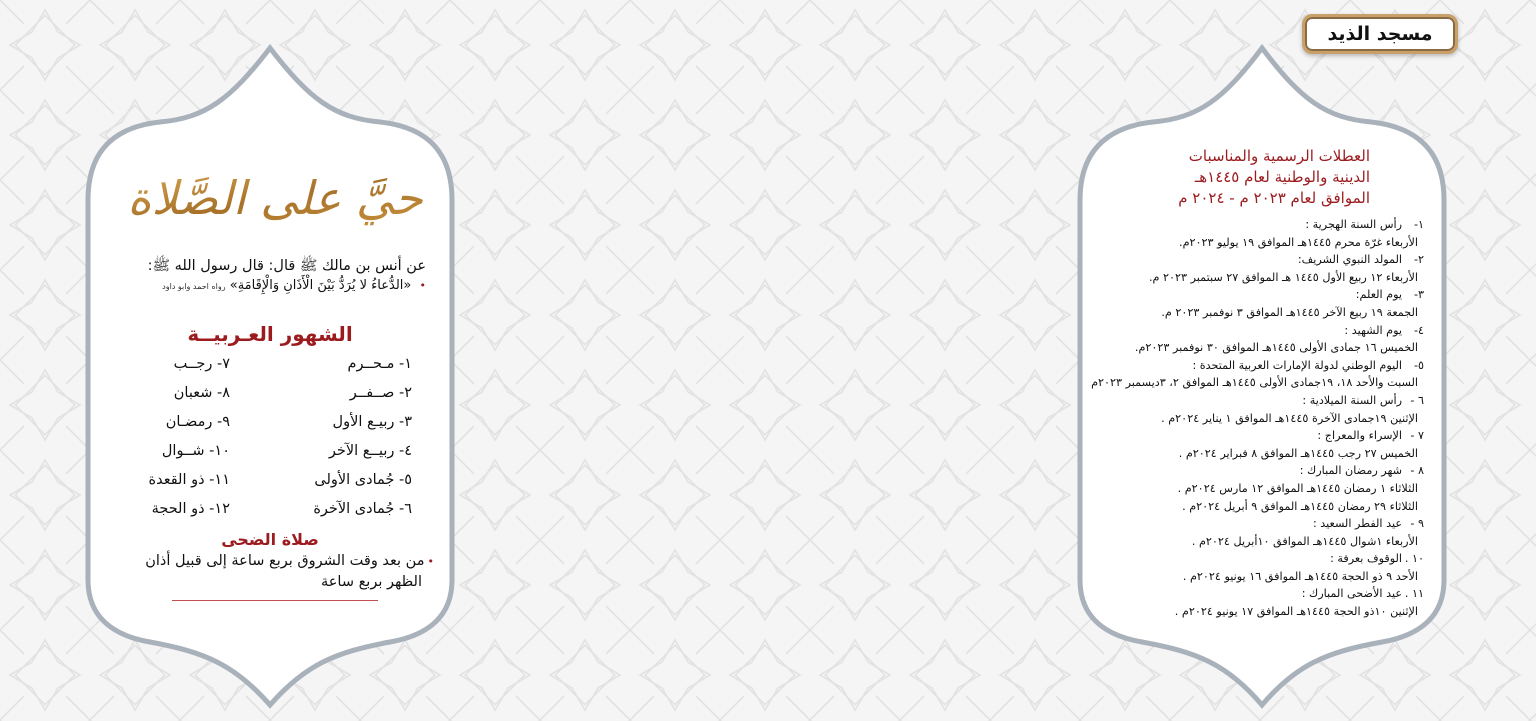 The image size is (1536, 721). Describe the element at coordinates (1351, 594) in the screenshot. I see `item-heading: عيد الأضحى المبارك :` at that location.